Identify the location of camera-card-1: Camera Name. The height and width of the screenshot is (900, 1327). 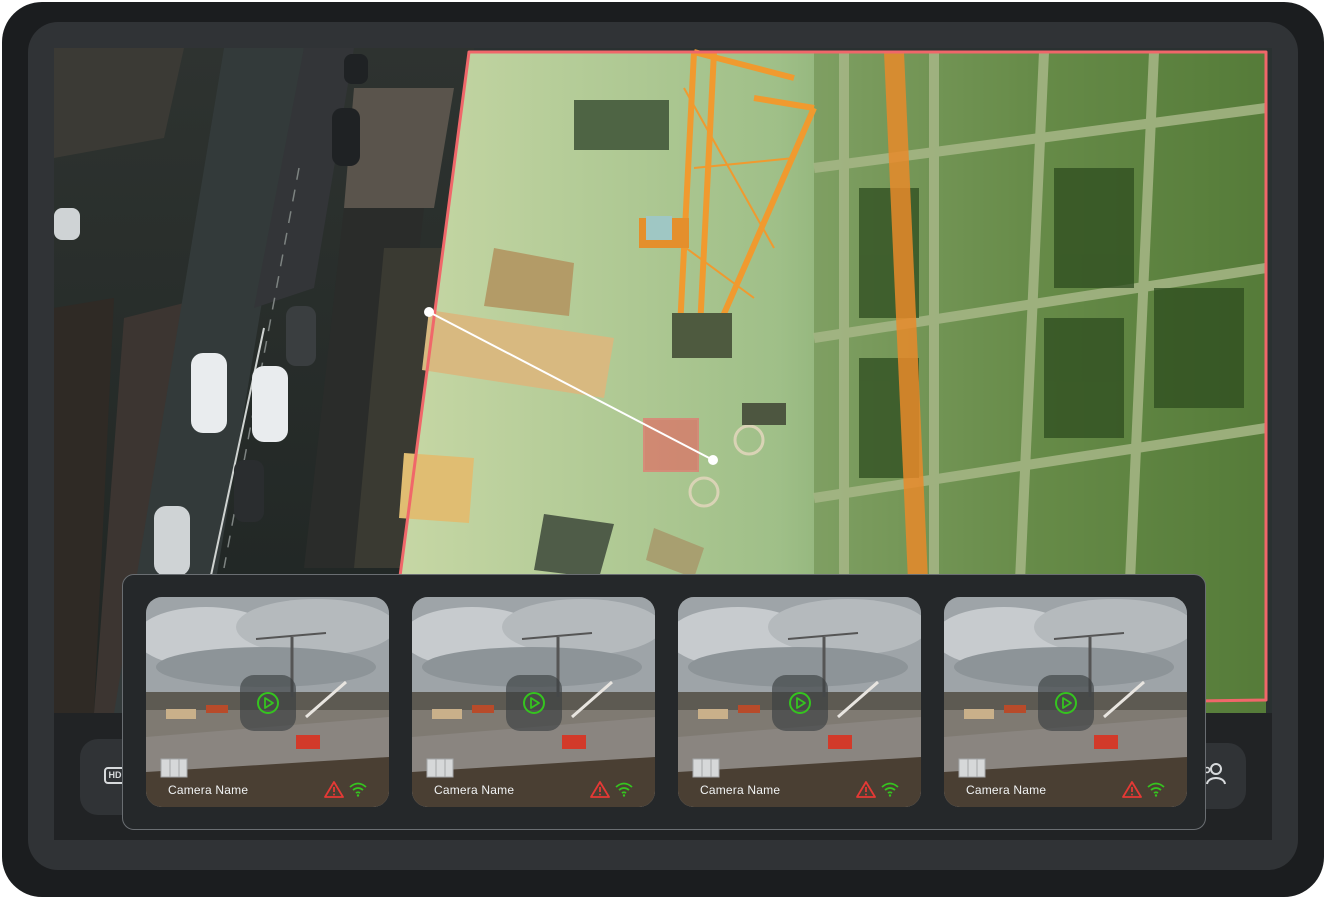
(267, 702).